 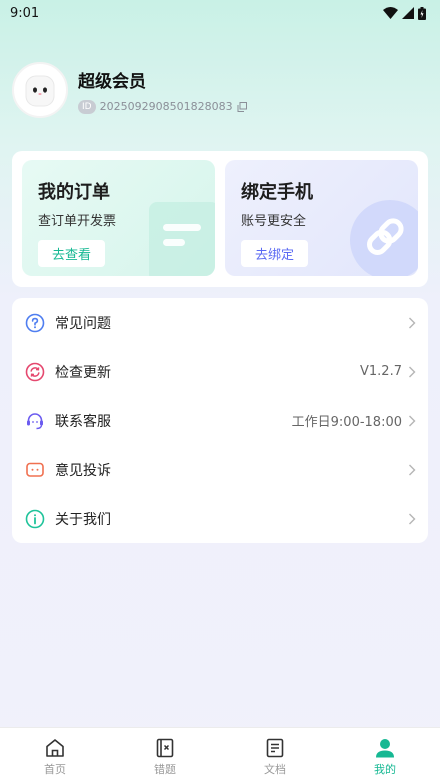 What do you see at coordinates (385, 748) in the screenshot?
I see `user-icon` at bounding box center [385, 748].